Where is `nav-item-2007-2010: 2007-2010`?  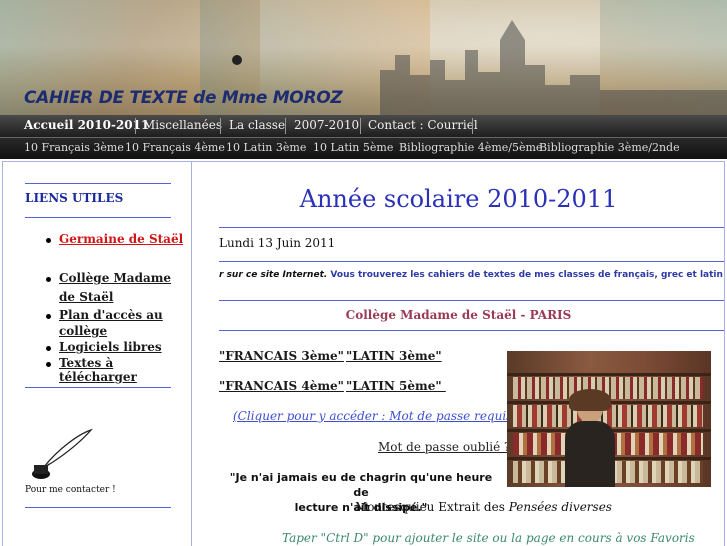 nav-item-2007-2010: 2007-2010 is located at coordinates (326, 125).